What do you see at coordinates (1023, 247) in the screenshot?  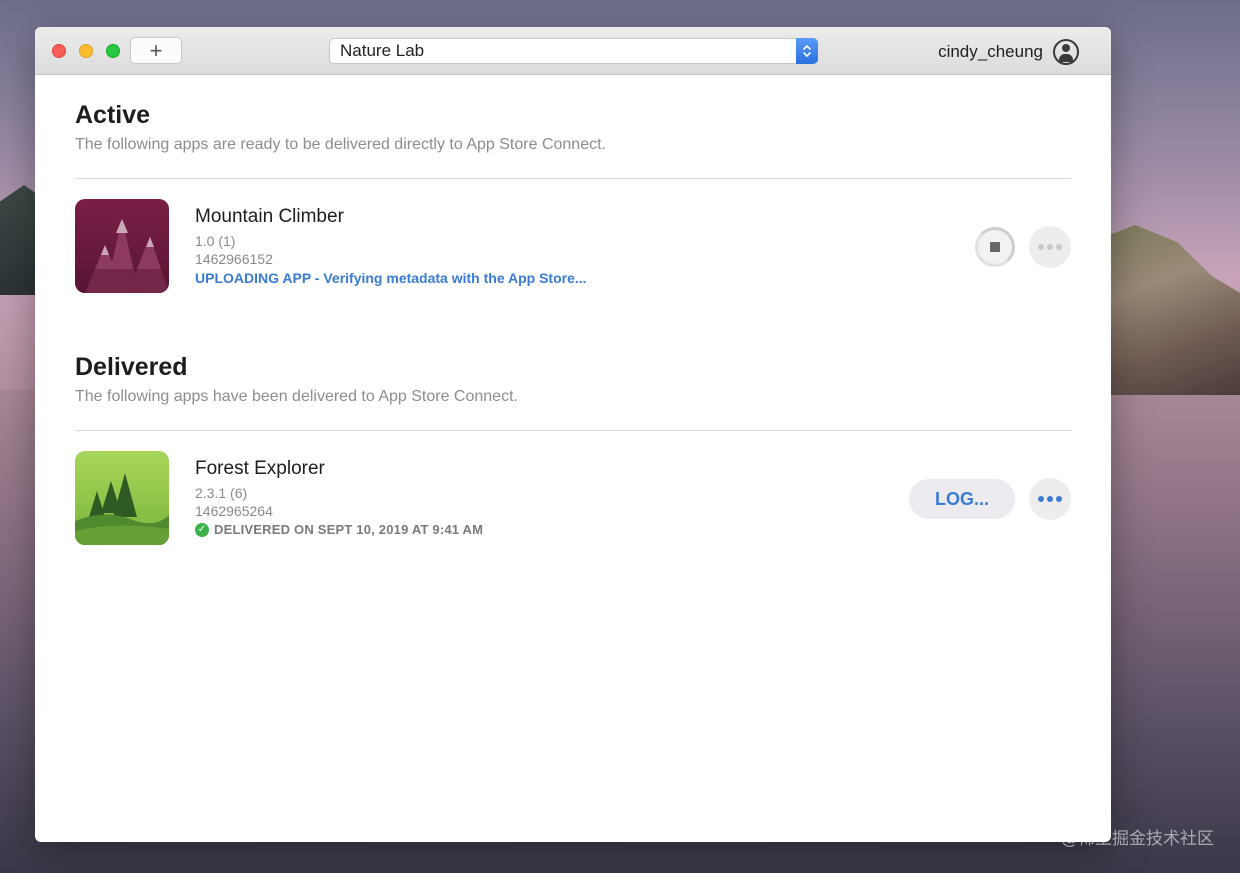 I see `row-actions` at bounding box center [1023, 247].